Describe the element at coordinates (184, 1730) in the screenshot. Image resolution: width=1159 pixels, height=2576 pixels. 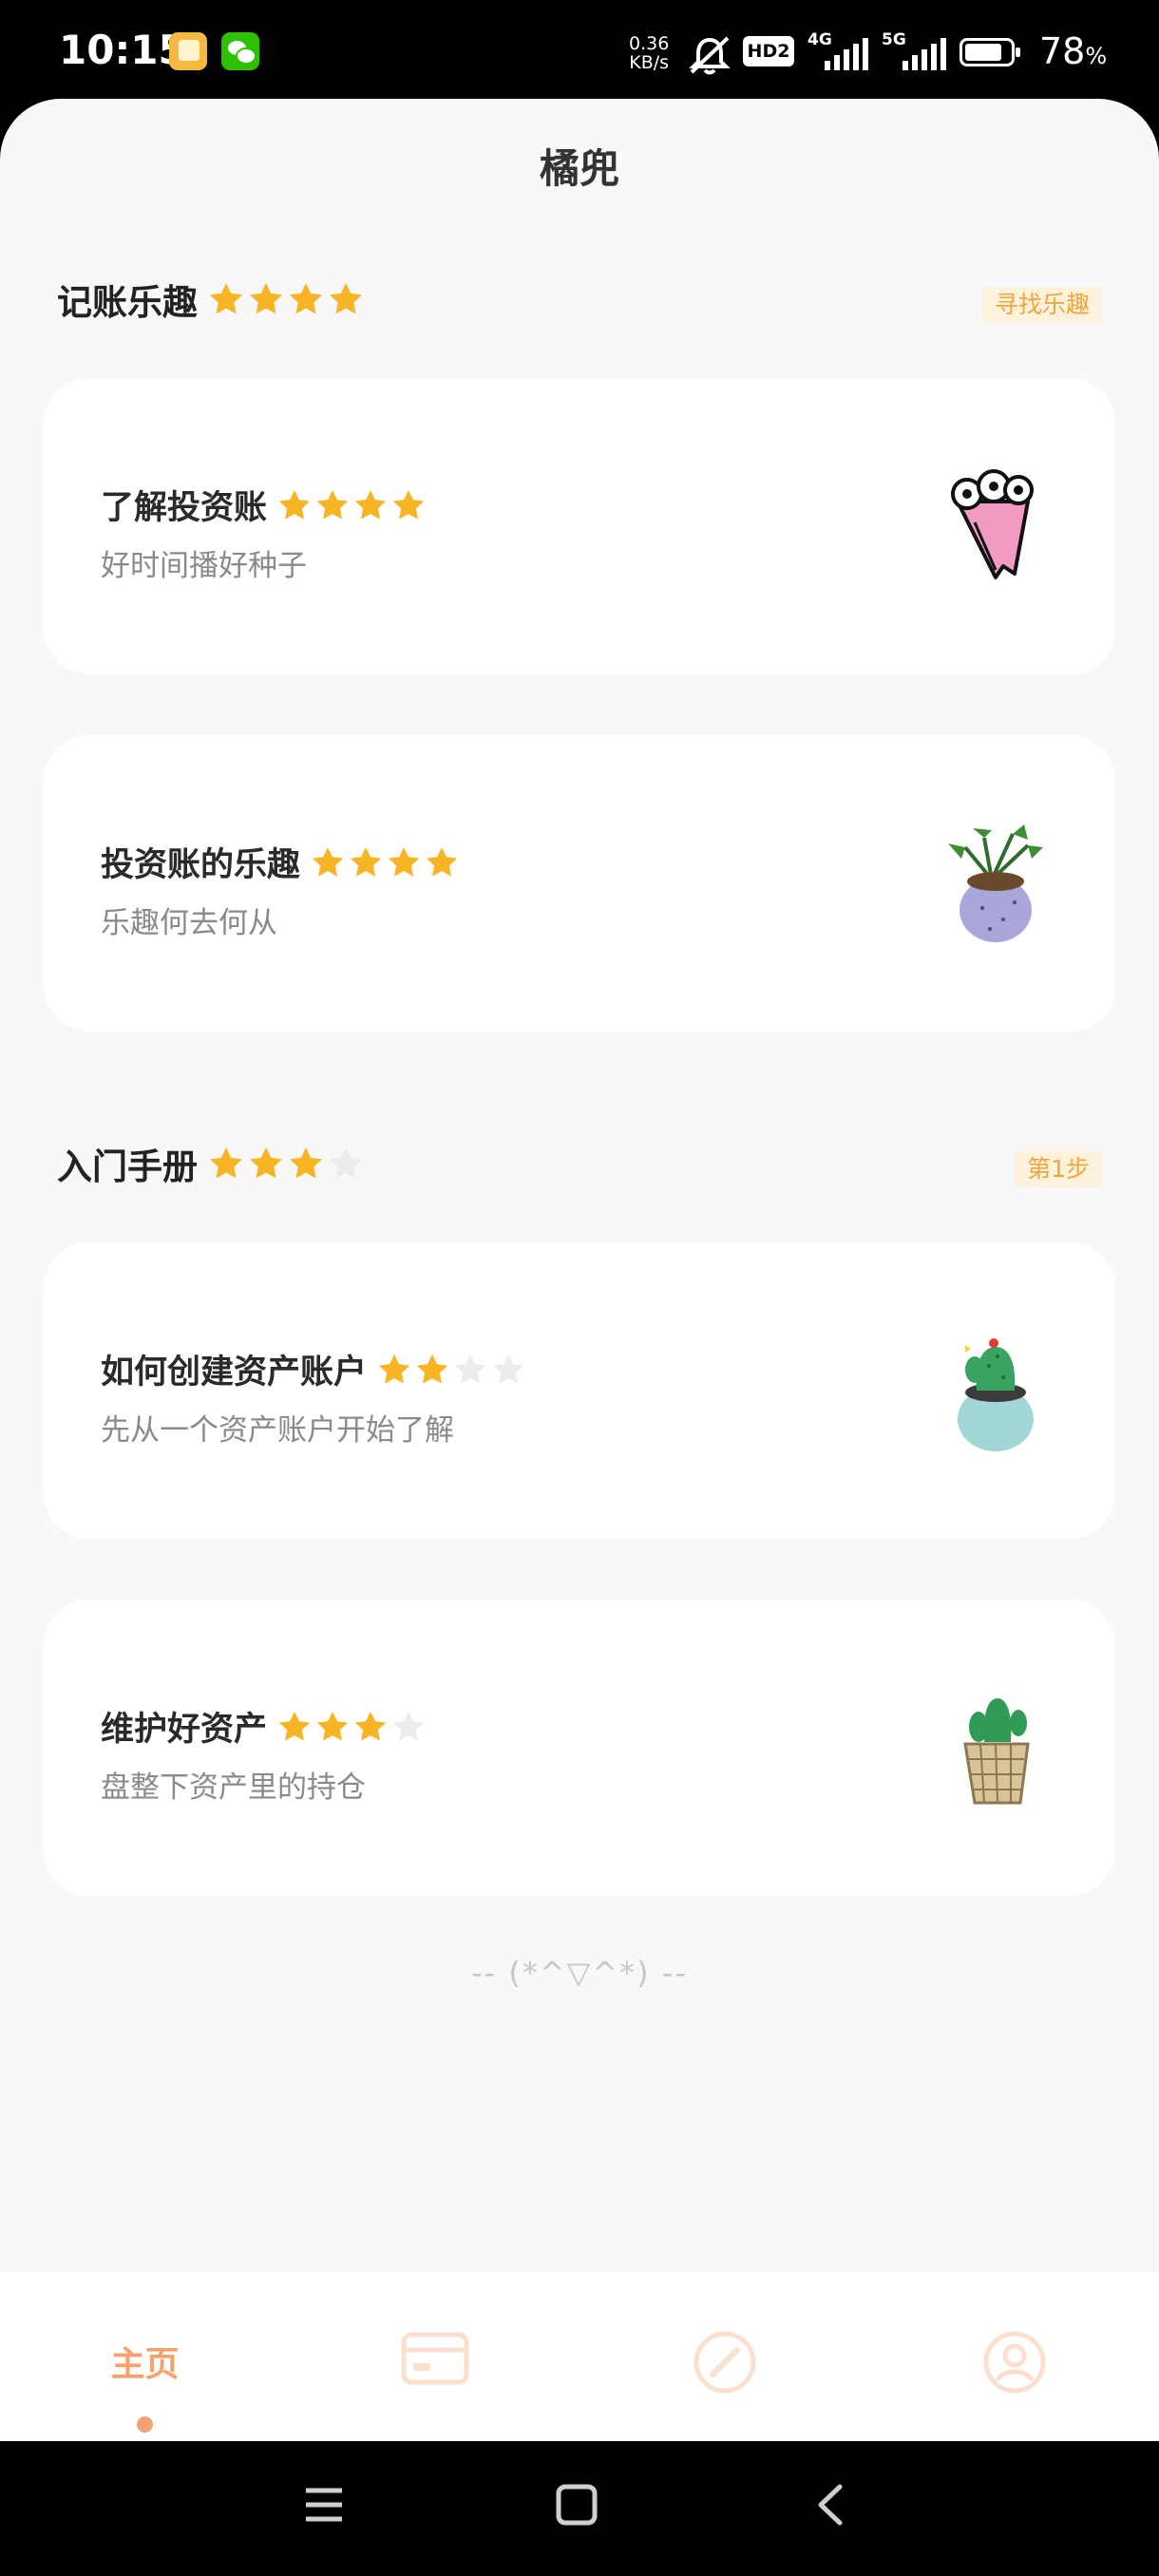
I see `card-title-label: 维护好资产` at that location.